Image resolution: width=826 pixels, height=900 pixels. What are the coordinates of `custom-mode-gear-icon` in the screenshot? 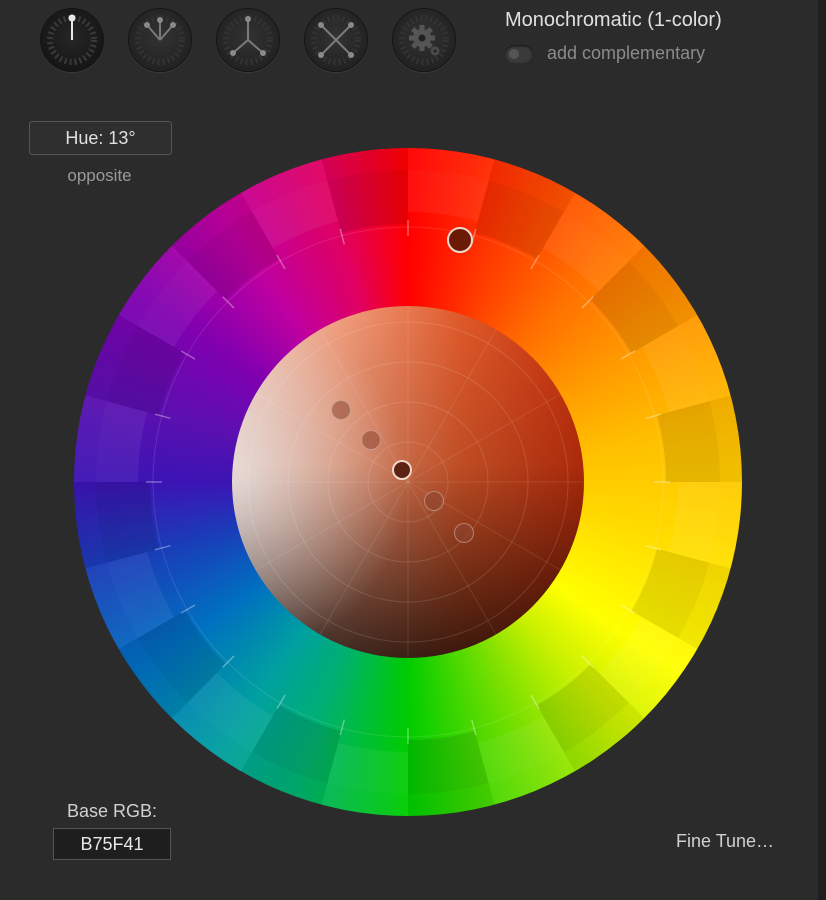 It's located at (424, 40).